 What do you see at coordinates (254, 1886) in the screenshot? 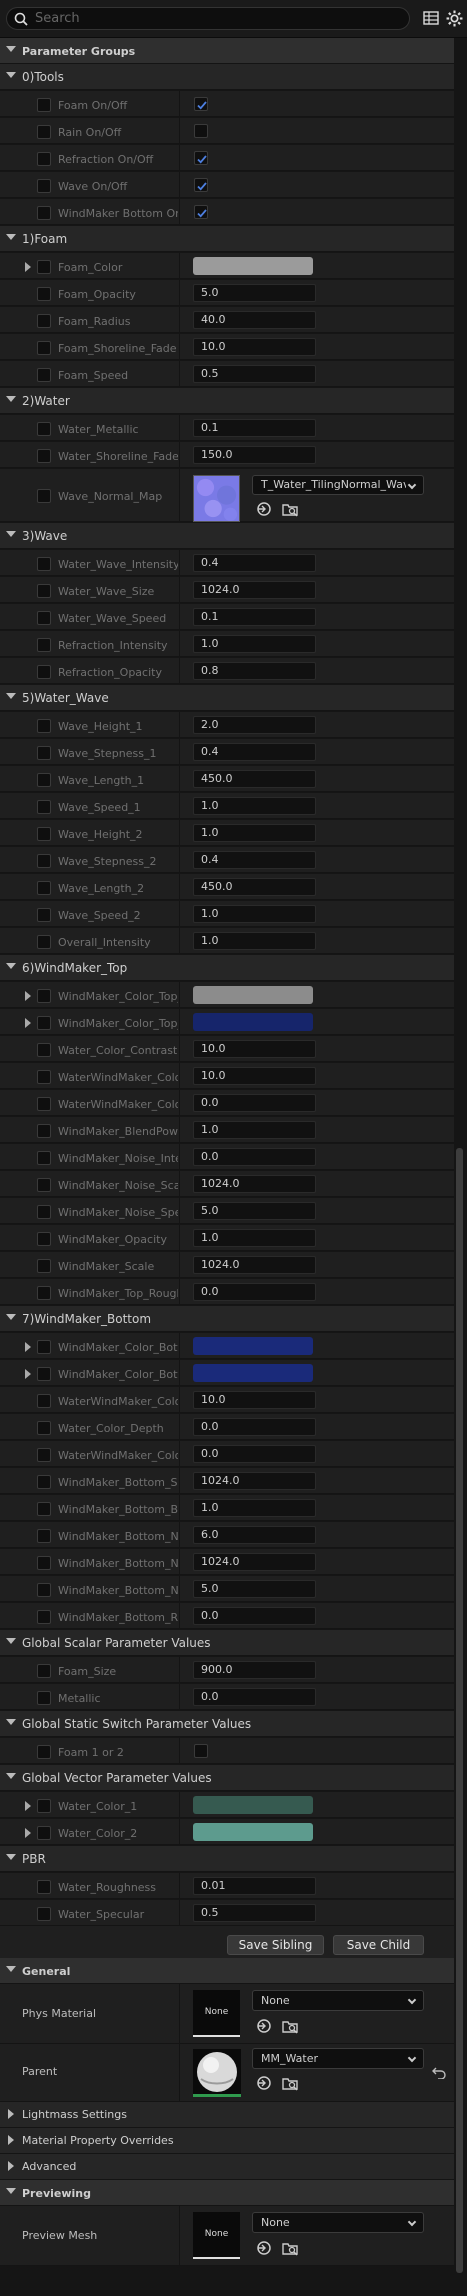
I see `value-input: 0.01` at bounding box center [254, 1886].